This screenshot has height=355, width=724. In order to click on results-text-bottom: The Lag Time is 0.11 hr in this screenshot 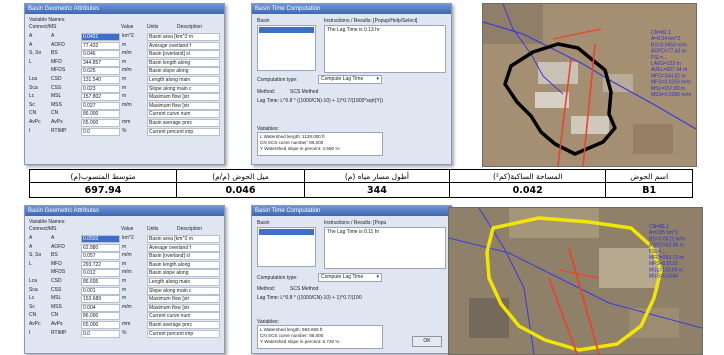, I will do `click(353, 232)`.